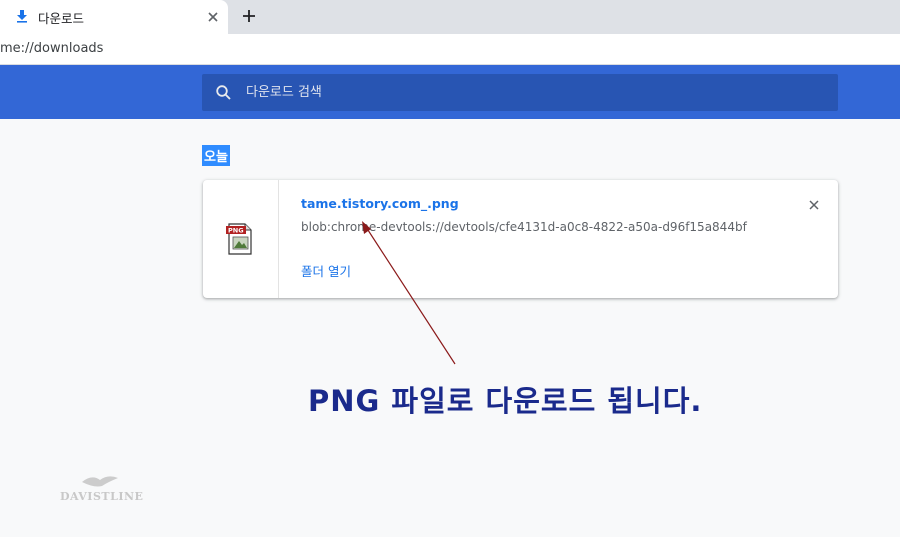 Image resolution: width=900 pixels, height=537 pixels. I want to click on address-bar: me://downloads, so click(450, 49).